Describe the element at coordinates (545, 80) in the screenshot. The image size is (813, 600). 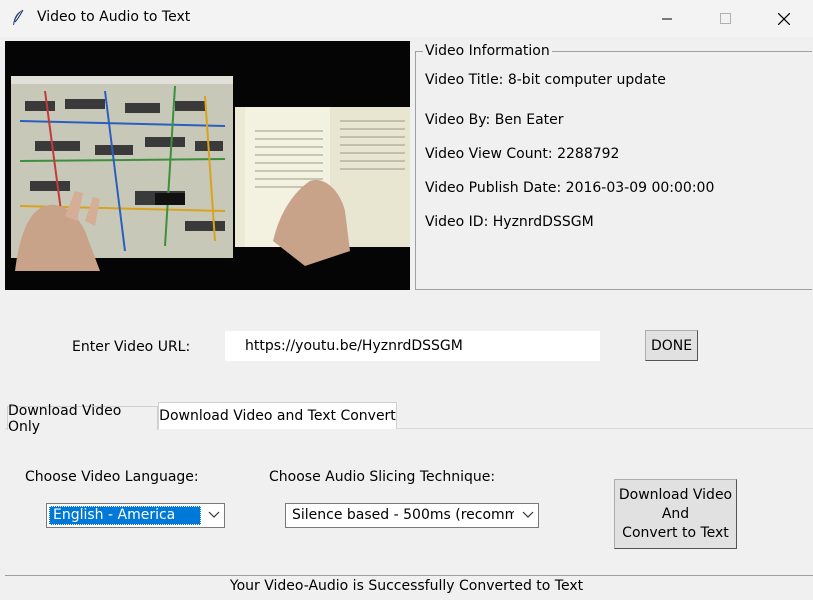
I see `video-title-text: Video Title: 8-bit computer update` at that location.